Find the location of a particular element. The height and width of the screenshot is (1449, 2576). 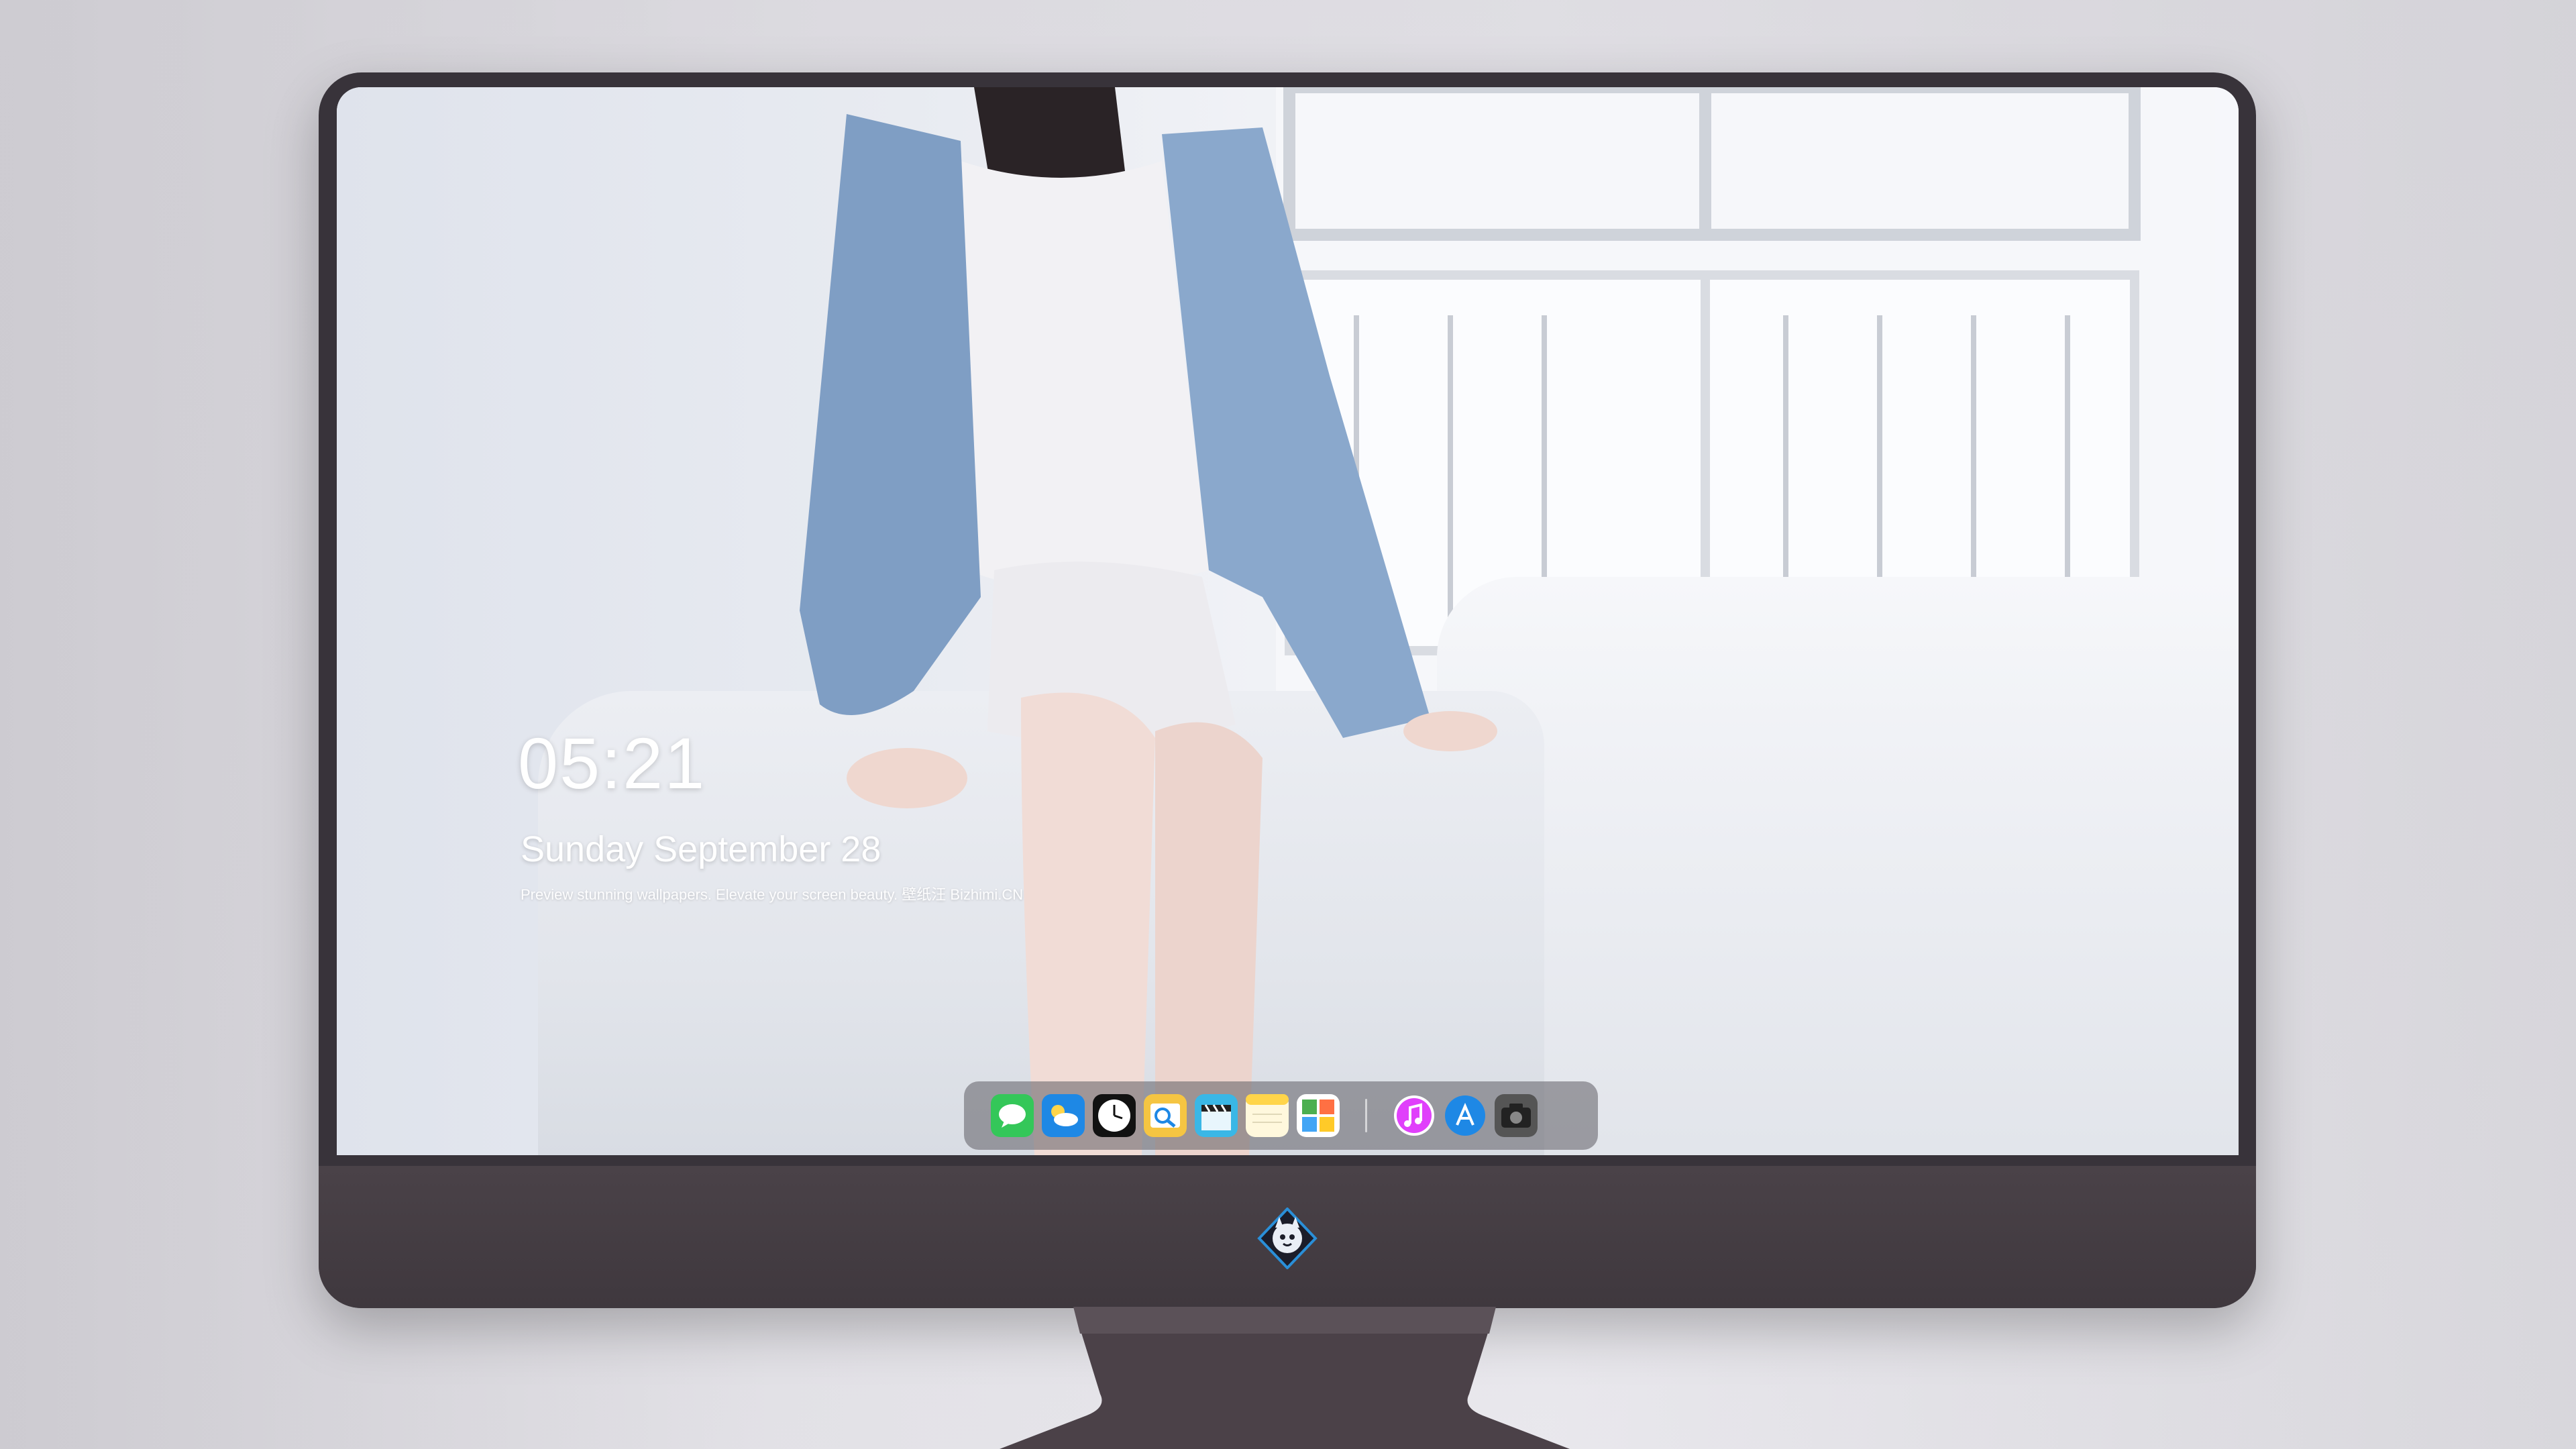

clock-icon is located at coordinates (1114, 1115).